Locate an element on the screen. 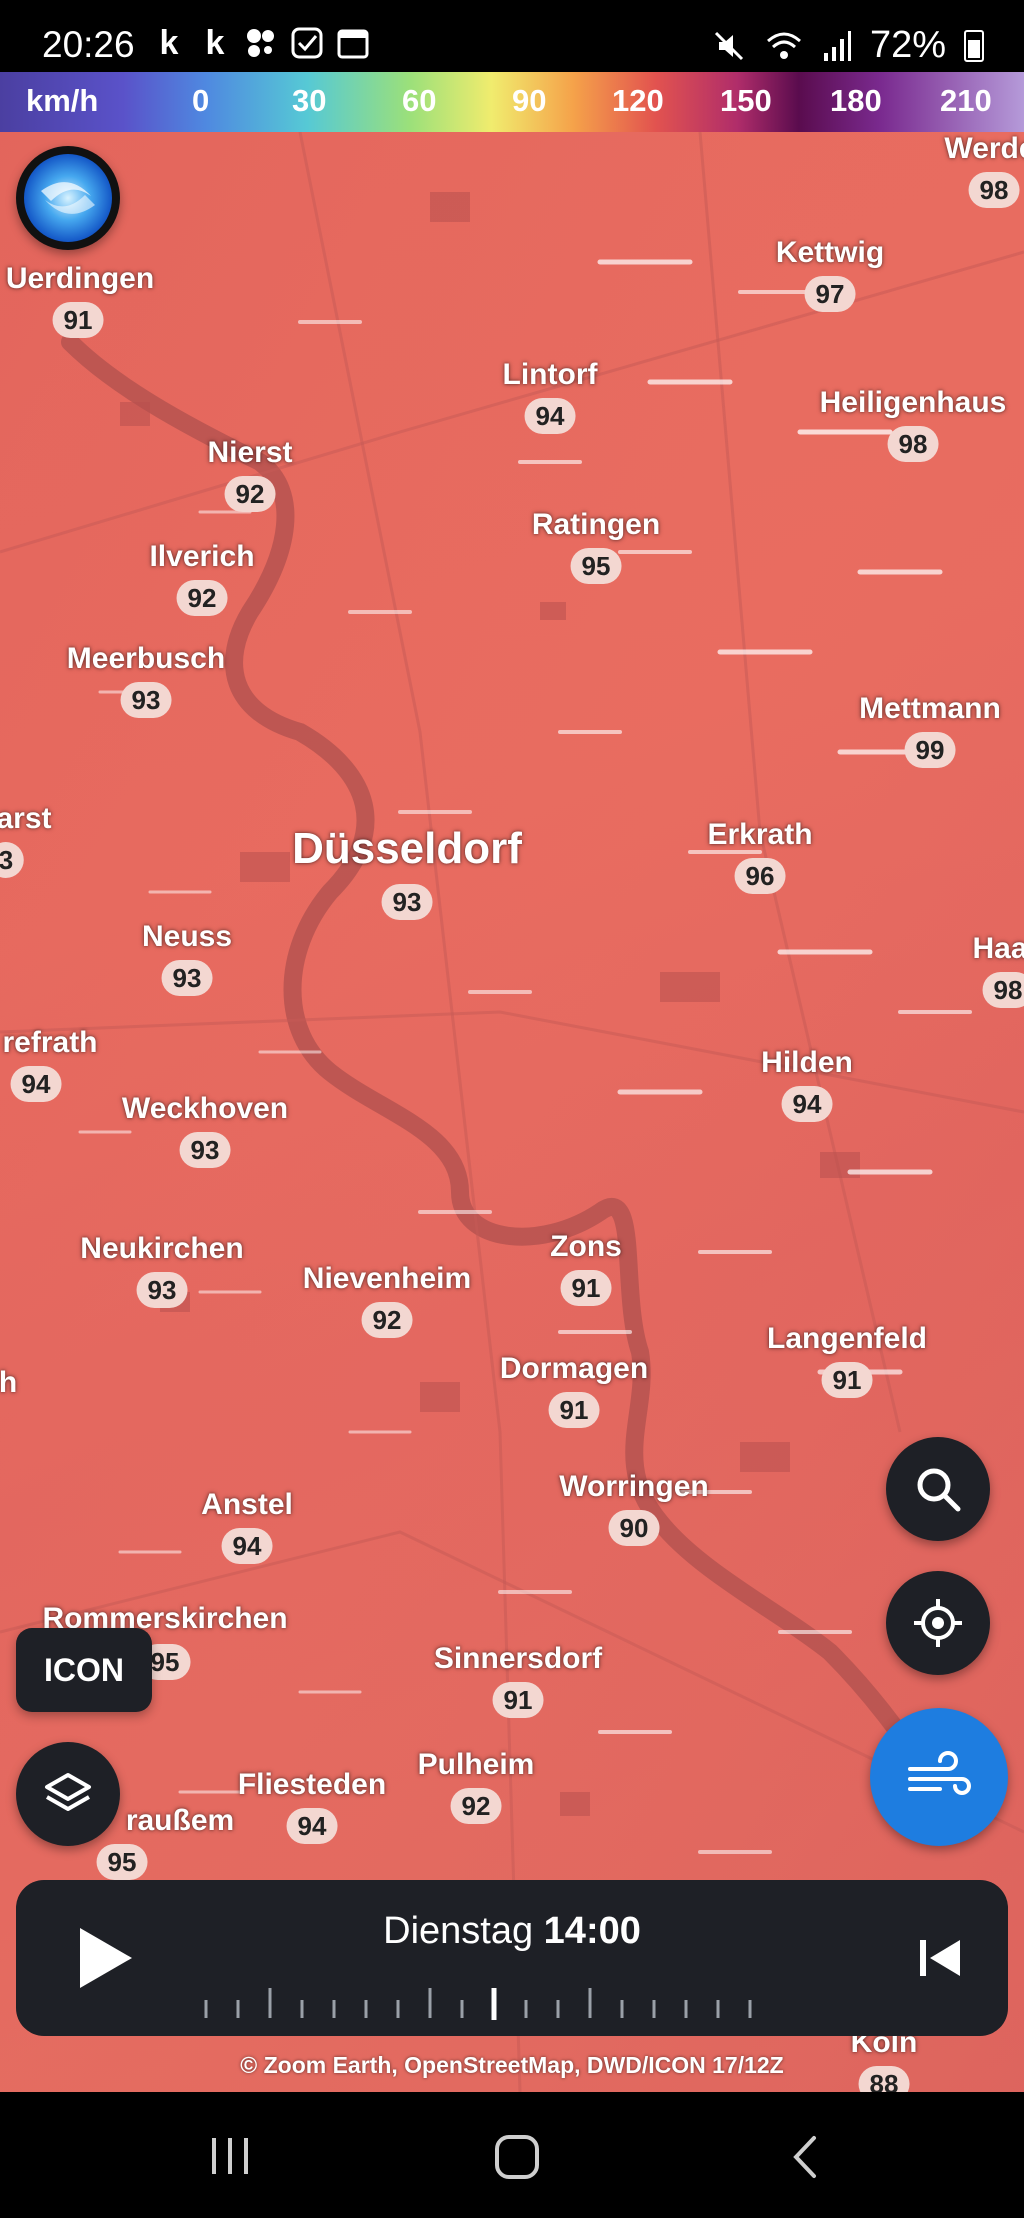  layers-button is located at coordinates (68, 1794).